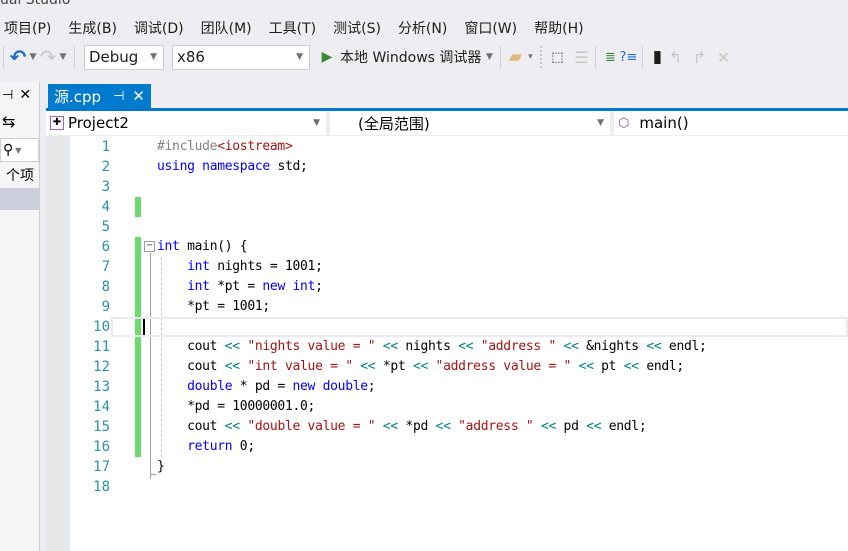 This screenshot has height=551, width=848. Describe the element at coordinates (459, 407) in the screenshot. I see `code-line: 14 *pd = 10000001.0;` at that location.